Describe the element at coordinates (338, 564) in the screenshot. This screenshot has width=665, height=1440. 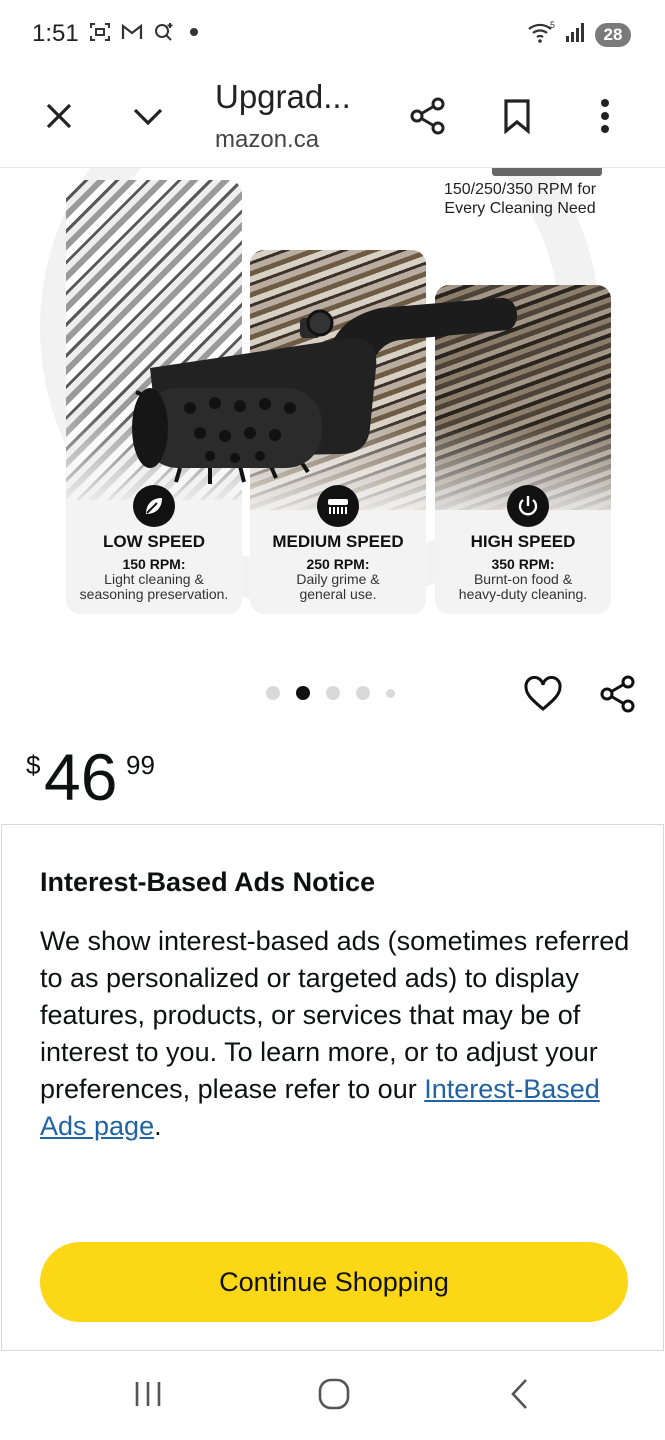
I see `medium-speed-rpm: 250 RPM:` at that location.